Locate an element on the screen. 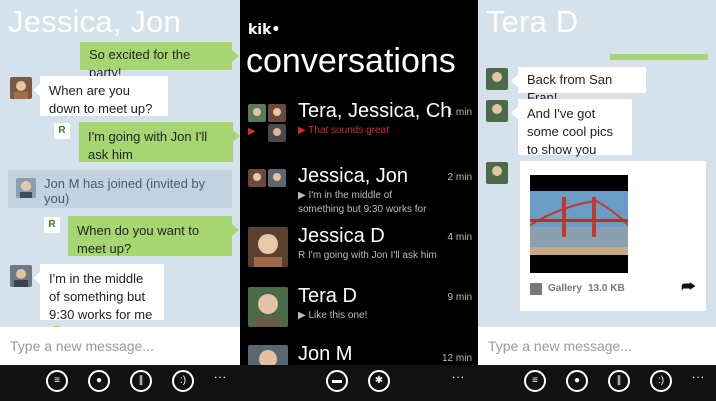 This screenshot has height=401, width=716. conversation-time: 4 min is located at coordinates (459, 237).